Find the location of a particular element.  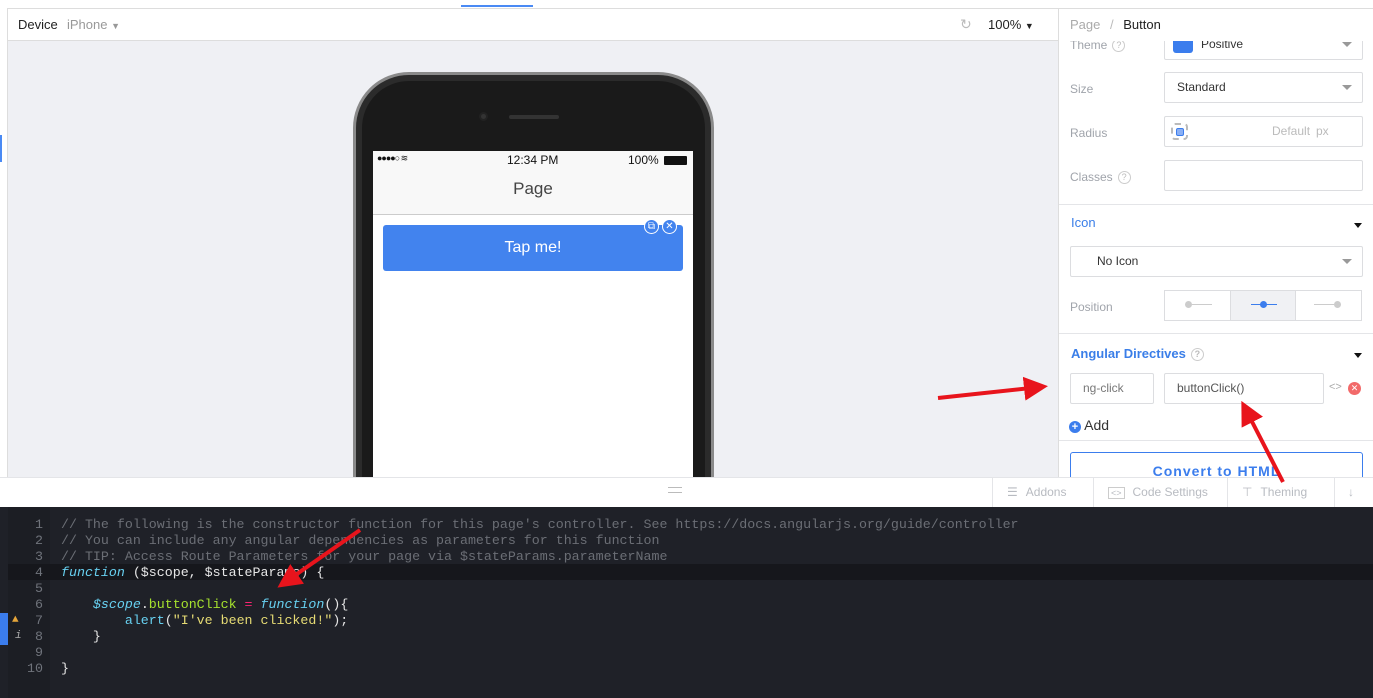

addons-tab: ☰ Addons is located at coordinates (1042, 493).